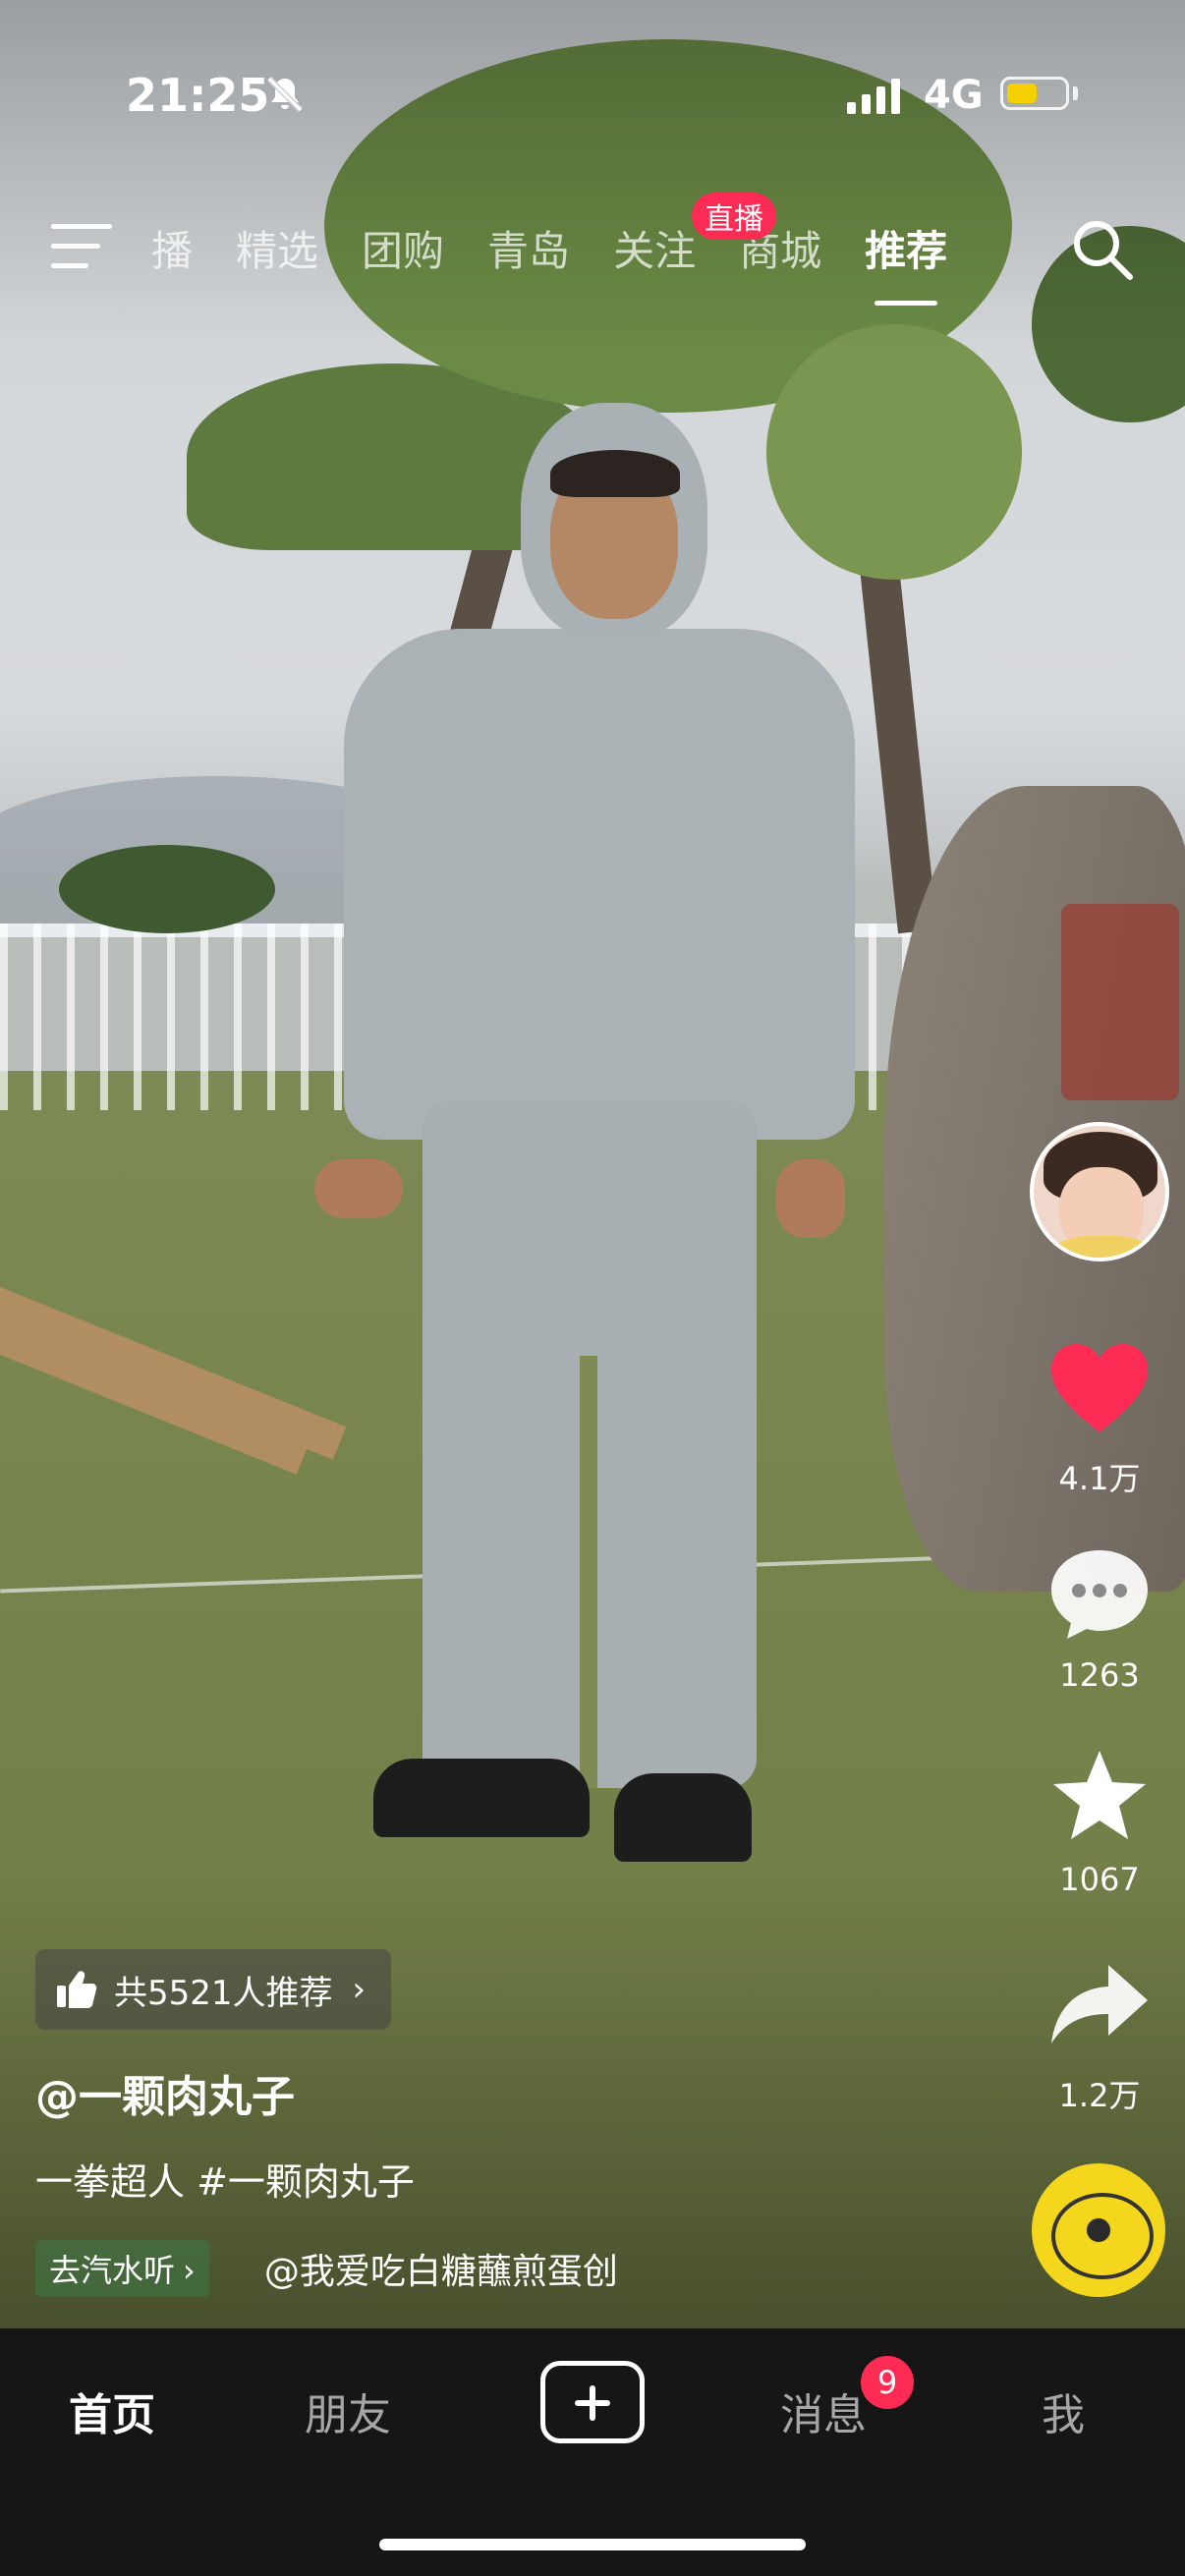  Describe the element at coordinates (589, 1572) in the screenshot. I see `person-pants-gap` at that location.